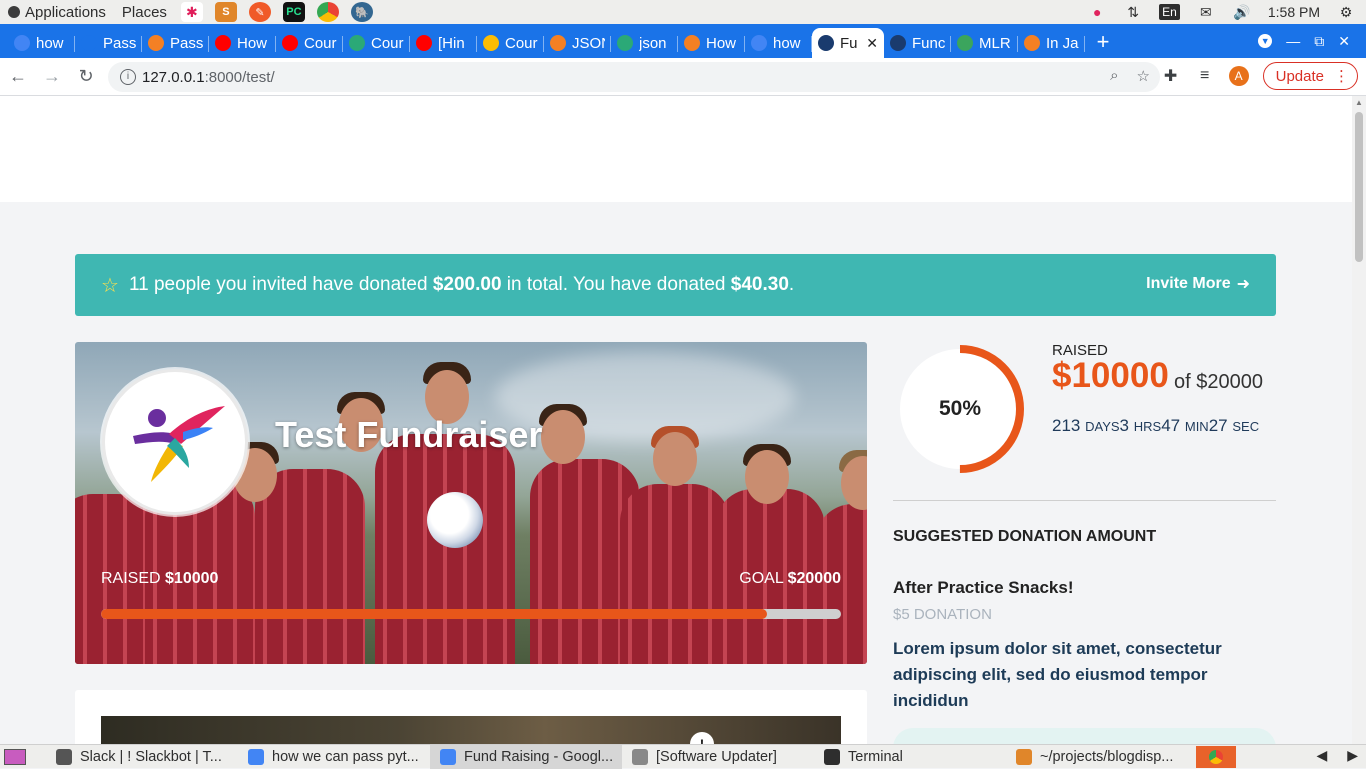 The image size is (1366, 769). I want to click on notice-suffix: ., so click(791, 284).